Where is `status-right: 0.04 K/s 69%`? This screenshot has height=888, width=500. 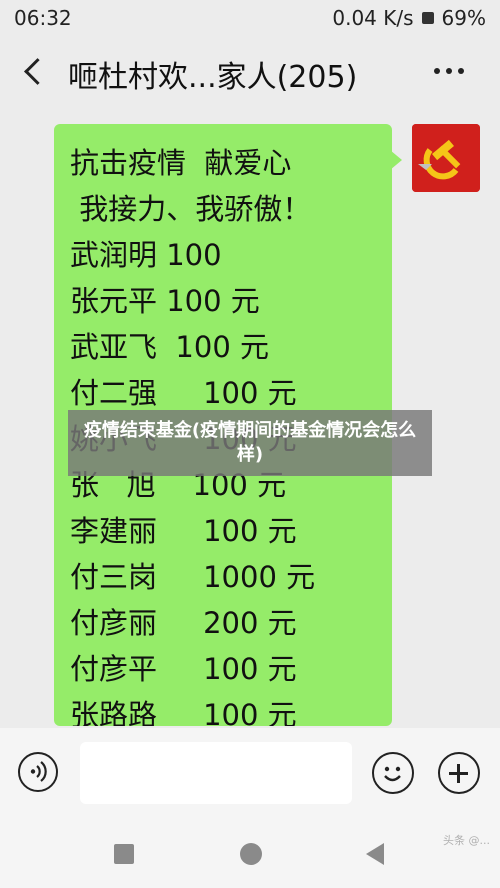 status-right: 0.04 K/s 69% is located at coordinates (409, 18).